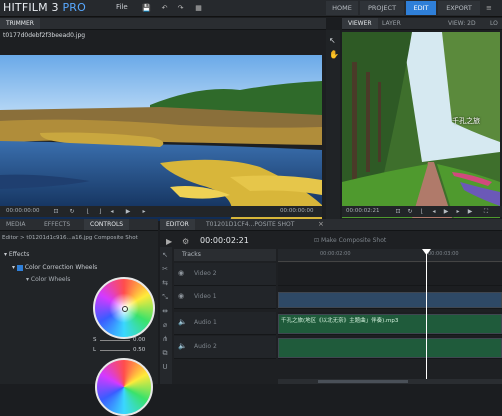 Image resolution: width=502 pixels, height=416 pixels. Describe the element at coordinates (165, 340) in the screenshot. I see `snap-tool-icon: ⋔` at that location.